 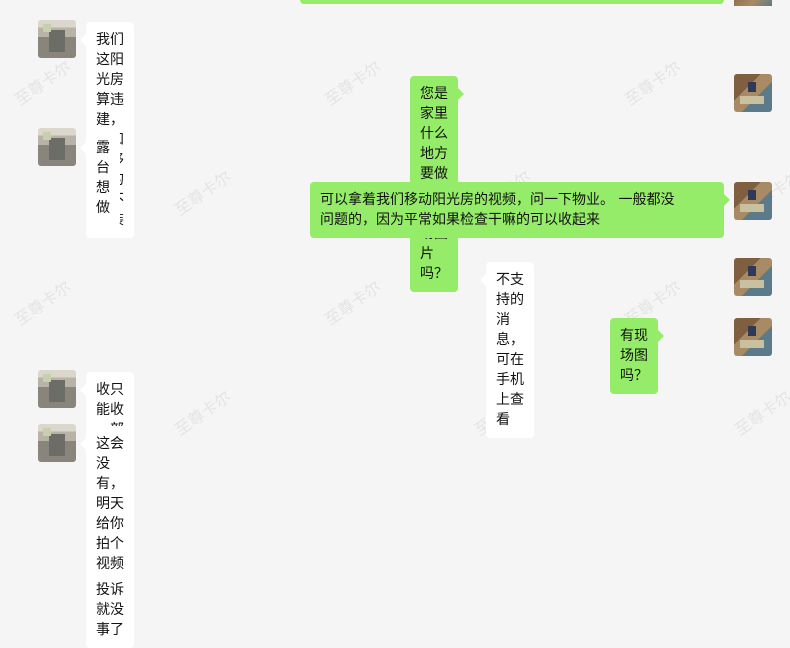 What do you see at coordinates (497, 200) in the screenshot?
I see `message-text-line: 可以拿着我们移动阳光房的视频，问一下物业。 一般都没` at bounding box center [497, 200].